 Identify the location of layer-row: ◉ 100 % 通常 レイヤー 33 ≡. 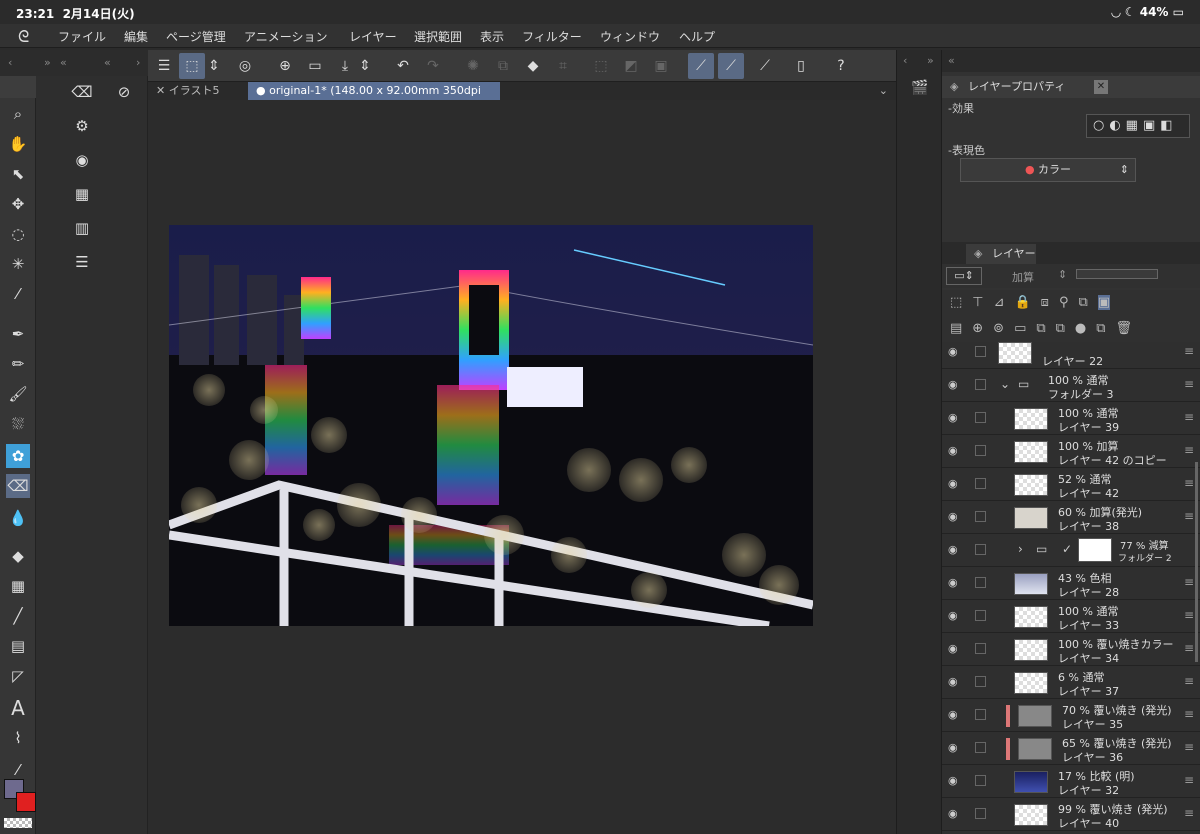
(1071, 616).